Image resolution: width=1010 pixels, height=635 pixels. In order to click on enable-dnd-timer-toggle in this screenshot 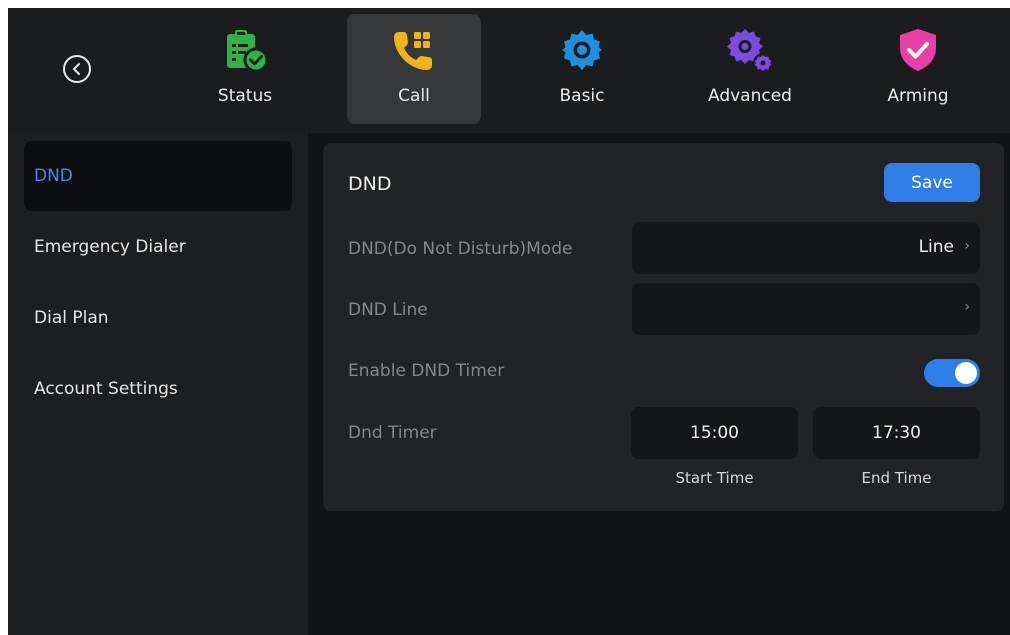, I will do `click(952, 373)`.